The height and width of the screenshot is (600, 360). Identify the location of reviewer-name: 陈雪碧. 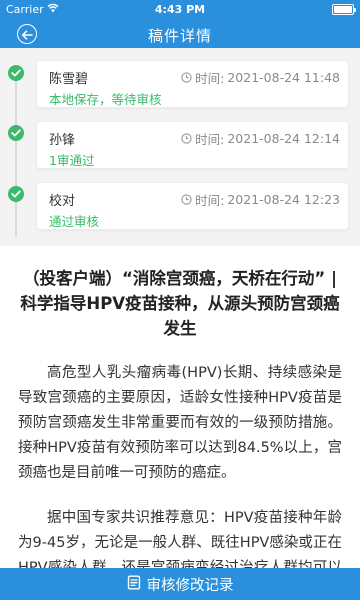
(69, 79).